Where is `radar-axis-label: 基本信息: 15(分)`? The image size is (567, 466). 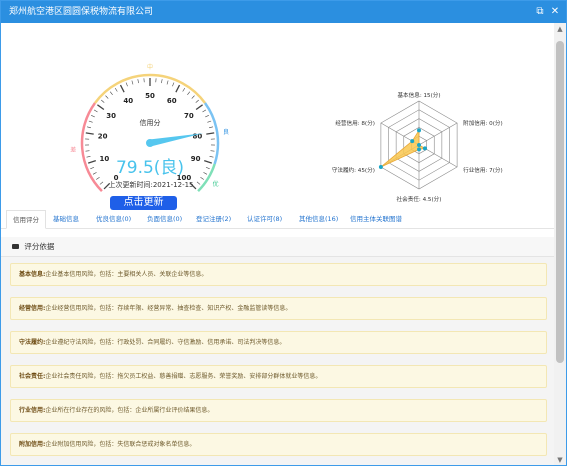 radar-axis-label: 基本信息: 15(分) is located at coordinates (418, 95).